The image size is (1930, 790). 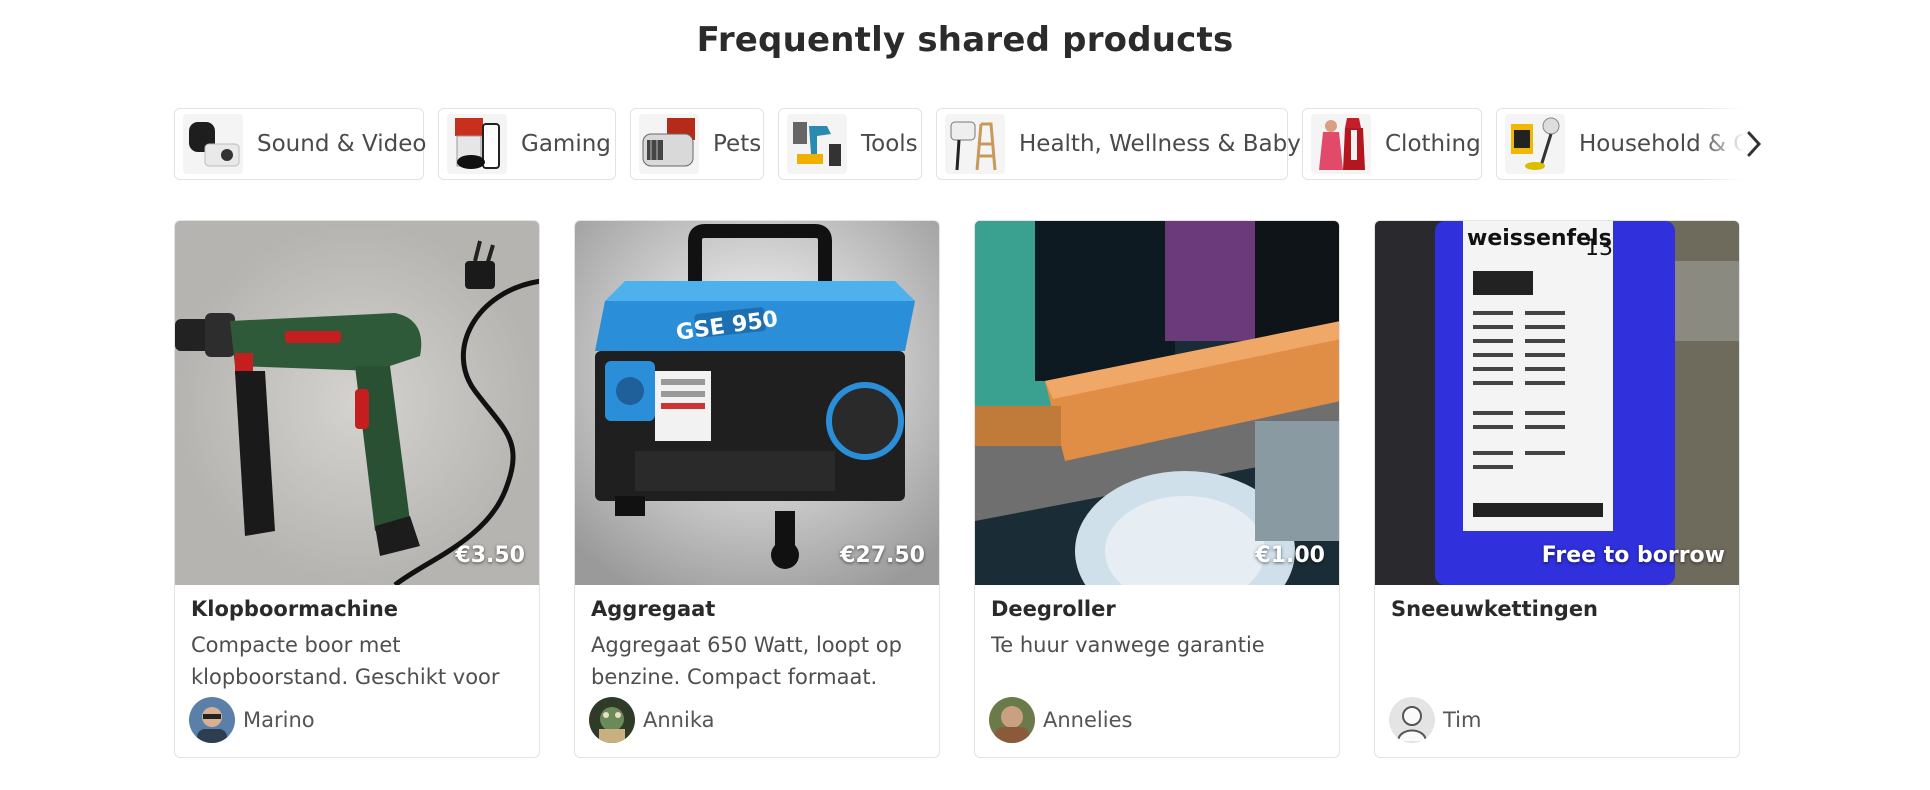 I want to click on product-name: Aggregaat, so click(x=653, y=609).